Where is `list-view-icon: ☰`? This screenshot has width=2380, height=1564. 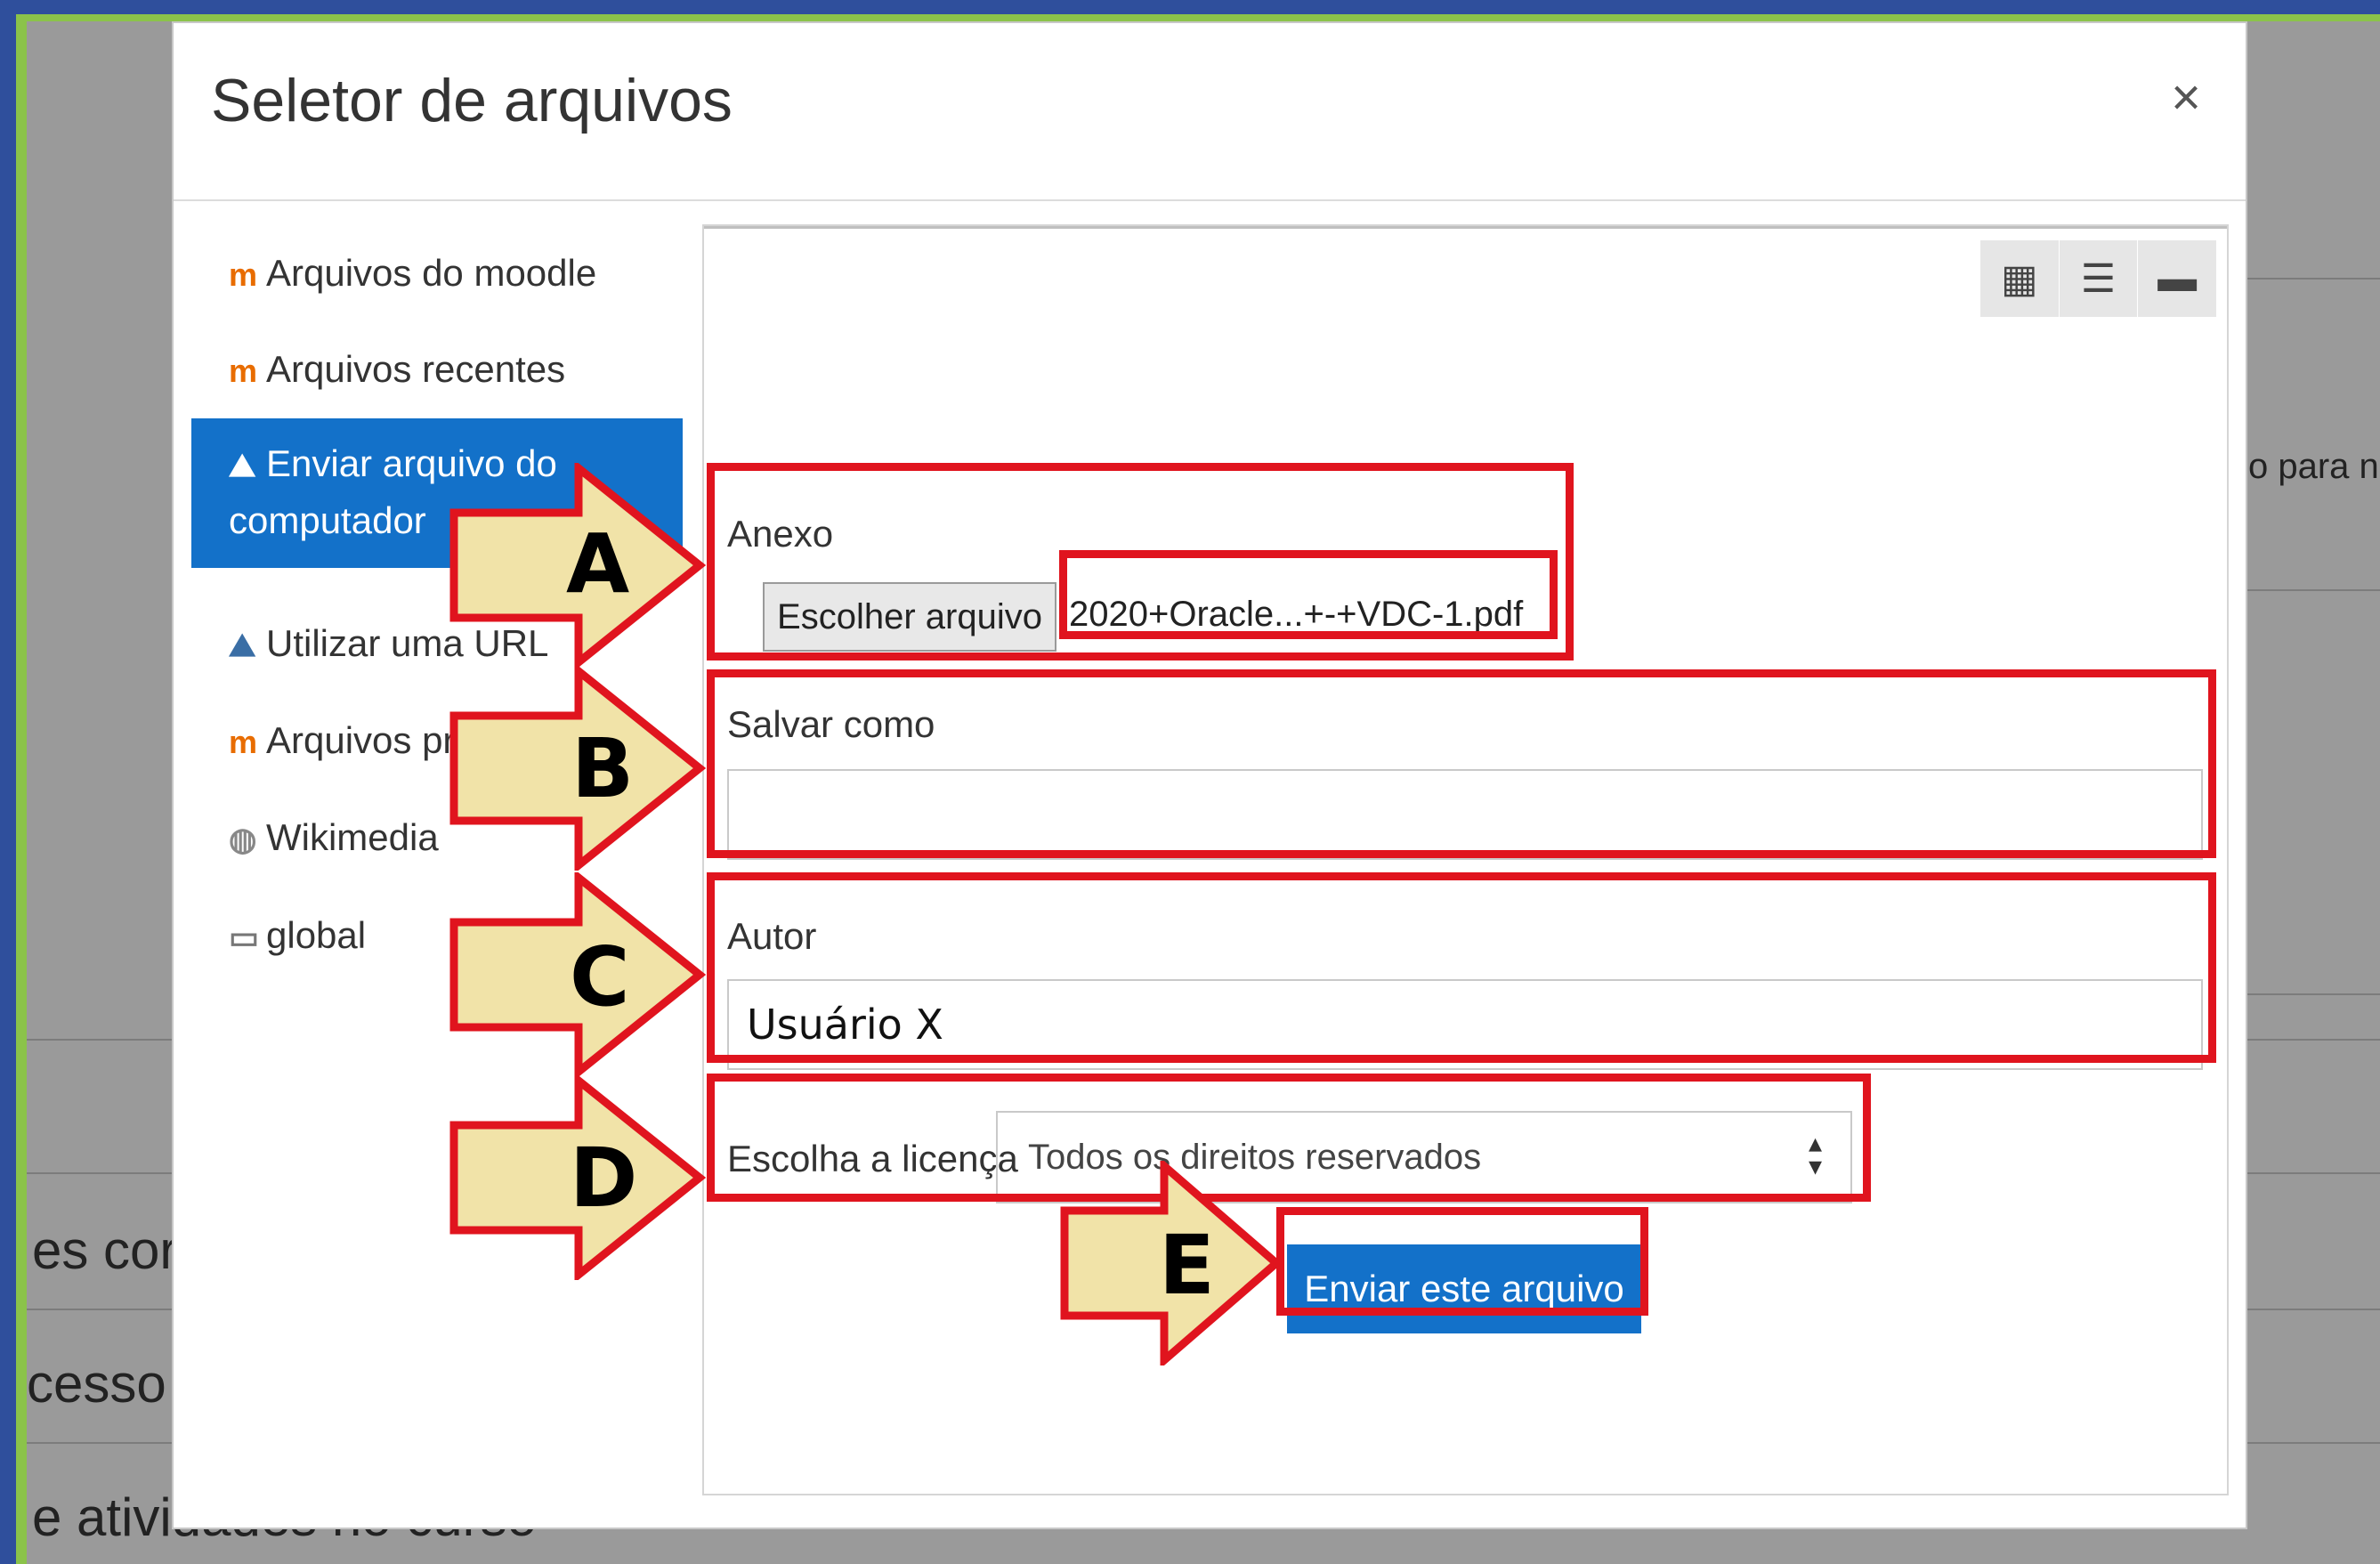
list-view-icon: ☰ is located at coordinates (2098, 278).